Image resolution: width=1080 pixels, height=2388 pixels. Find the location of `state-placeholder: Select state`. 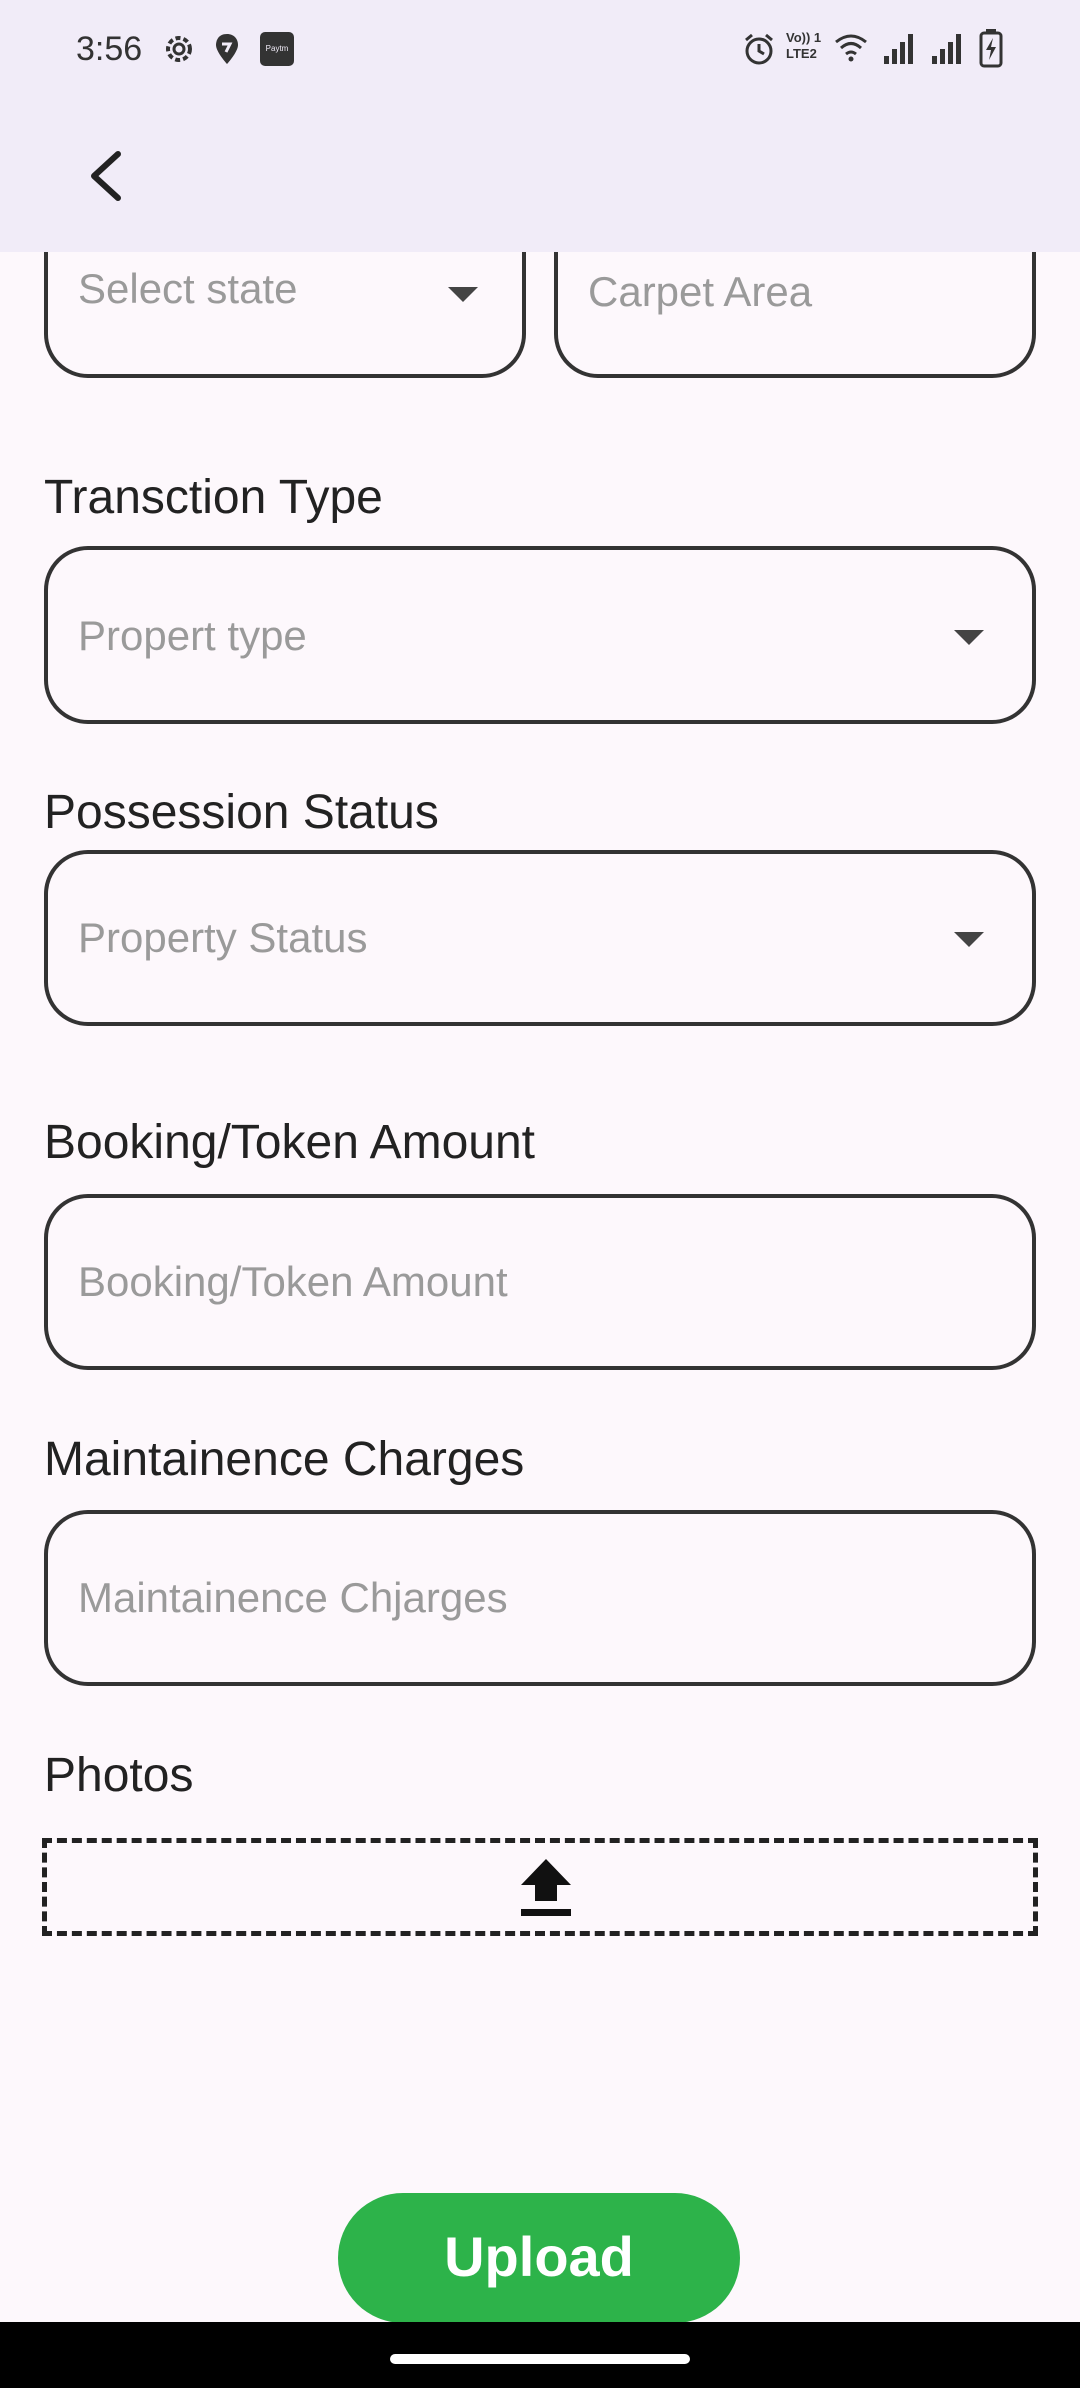

state-placeholder: Select state is located at coordinates (188, 288).